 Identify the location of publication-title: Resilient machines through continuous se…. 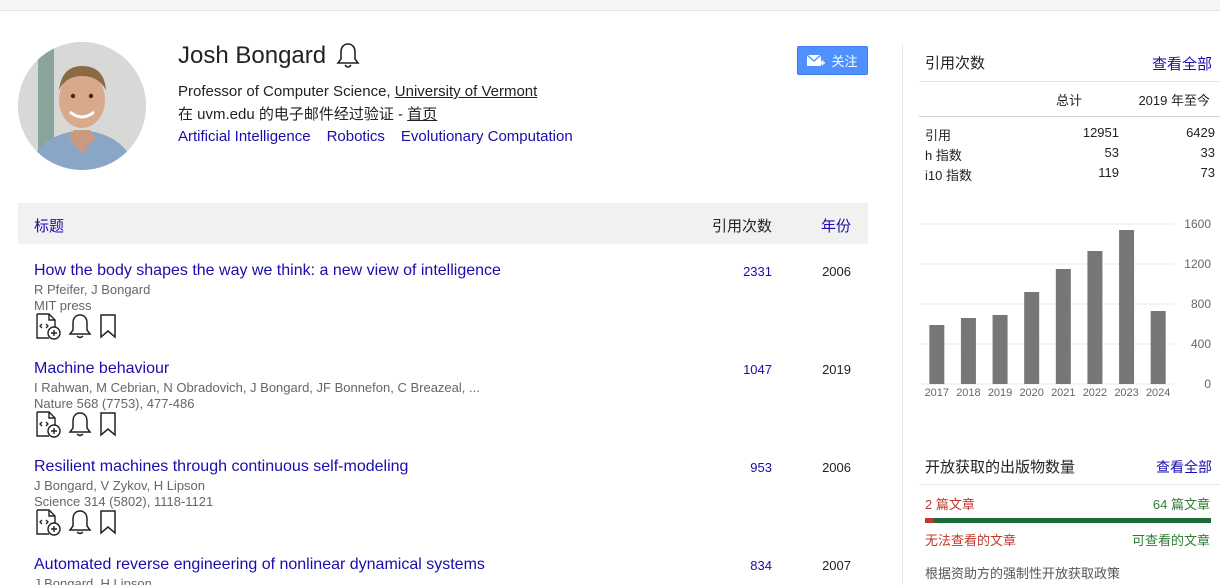
(221, 467).